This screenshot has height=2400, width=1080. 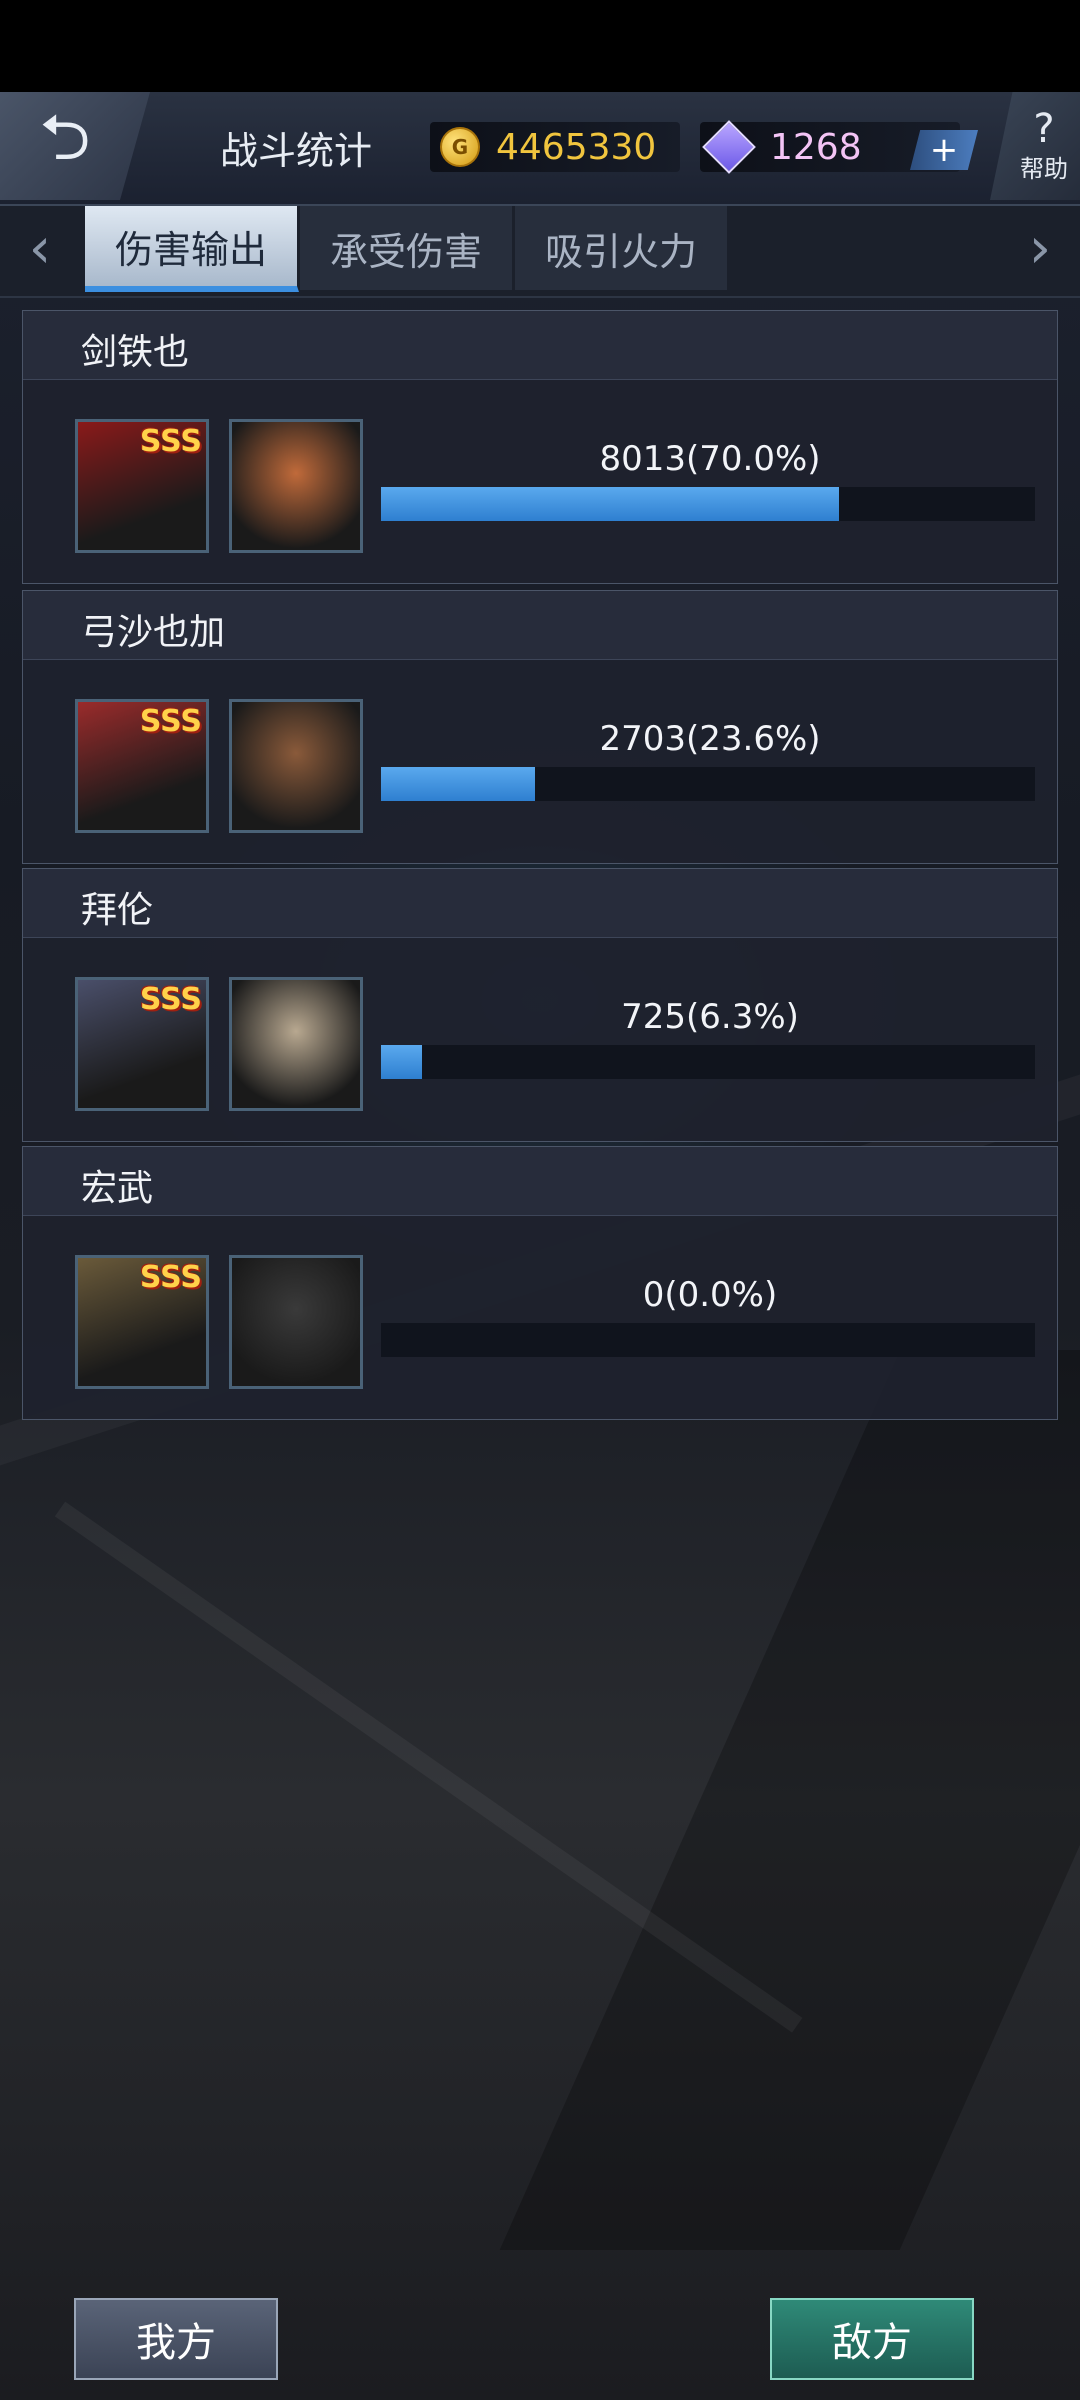 What do you see at coordinates (872, 2339) in the screenshot?
I see `enemy-button: 敌方` at bounding box center [872, 2339].